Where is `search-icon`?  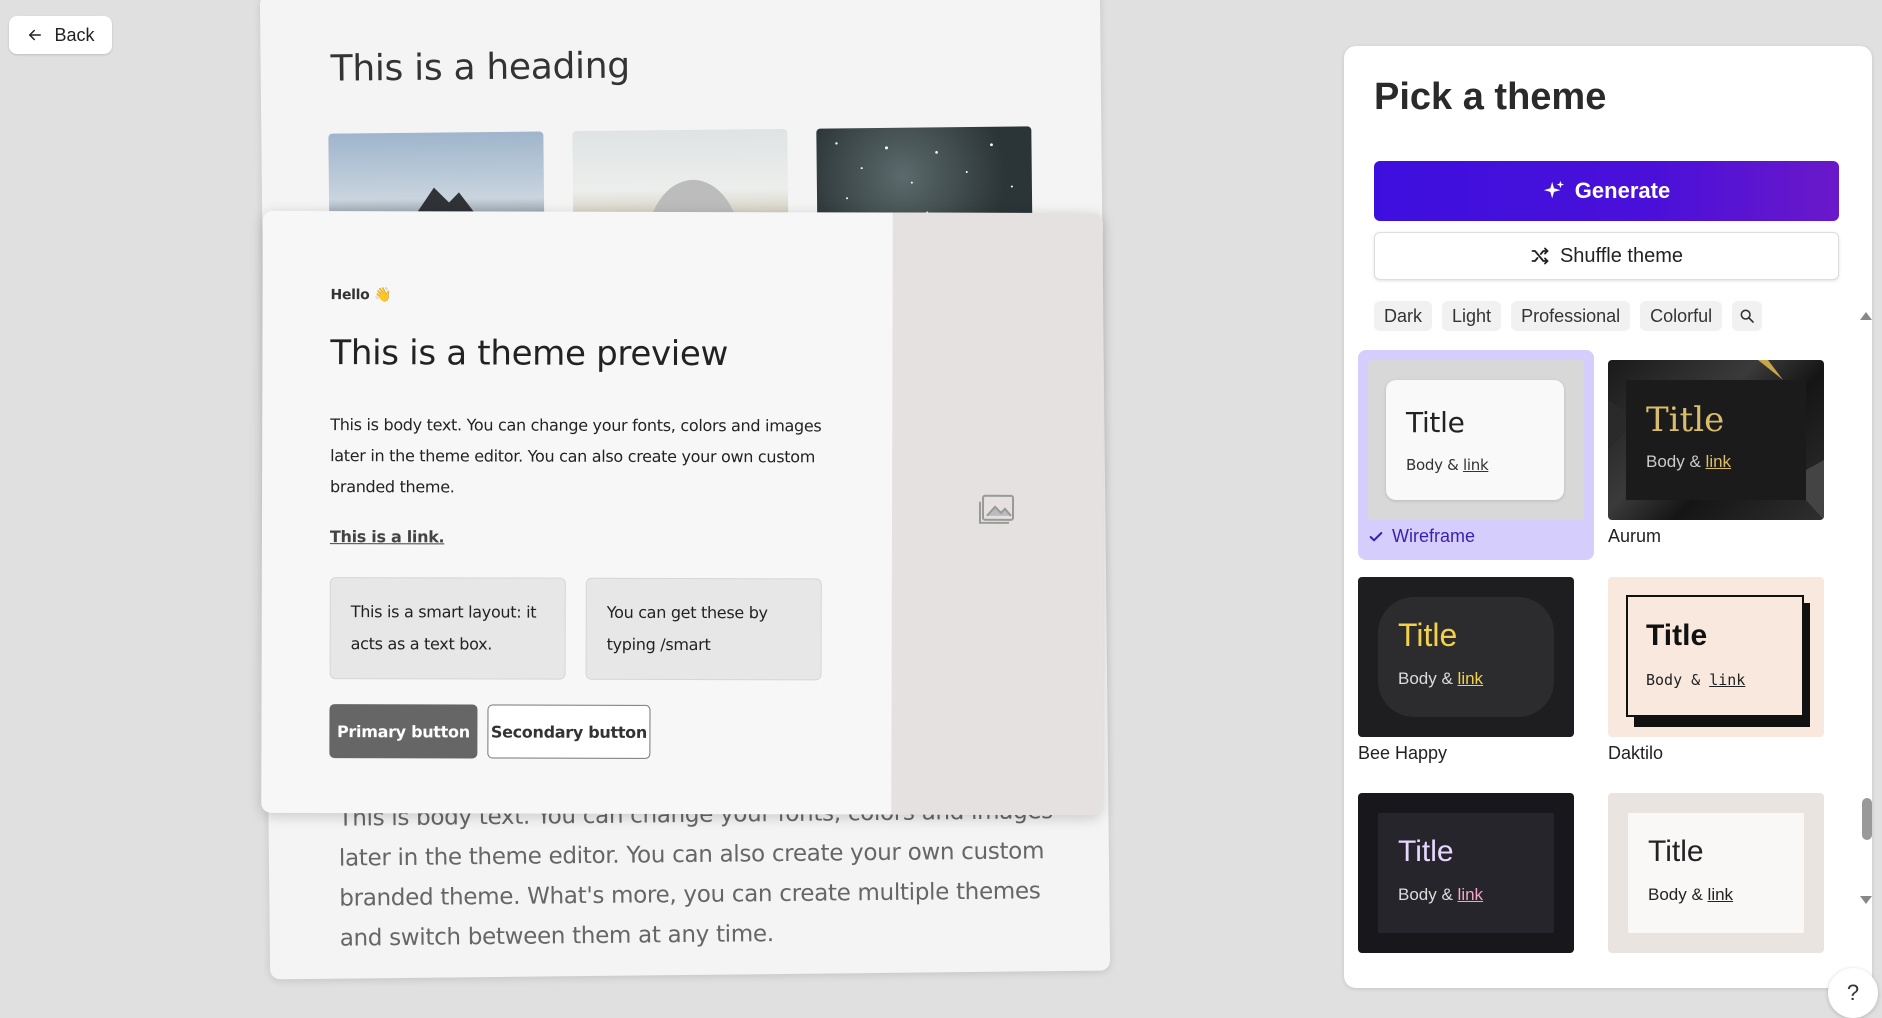 search-icon is located at coordinates (1747, 316).